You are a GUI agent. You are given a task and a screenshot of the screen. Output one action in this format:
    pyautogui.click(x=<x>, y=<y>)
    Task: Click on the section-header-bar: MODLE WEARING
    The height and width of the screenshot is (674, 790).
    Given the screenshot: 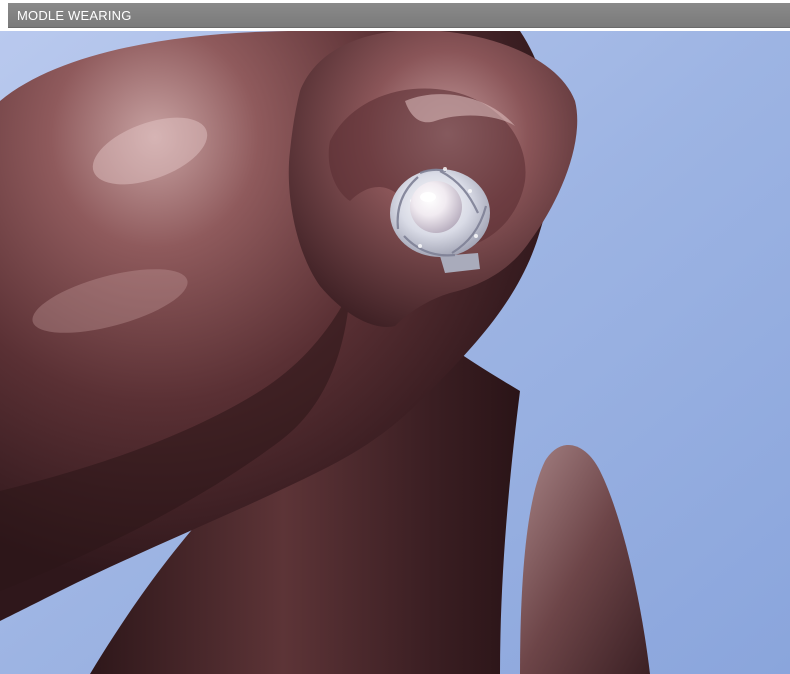 What is the action you would take?
    pyautogui.click(x=399, y=15)
    